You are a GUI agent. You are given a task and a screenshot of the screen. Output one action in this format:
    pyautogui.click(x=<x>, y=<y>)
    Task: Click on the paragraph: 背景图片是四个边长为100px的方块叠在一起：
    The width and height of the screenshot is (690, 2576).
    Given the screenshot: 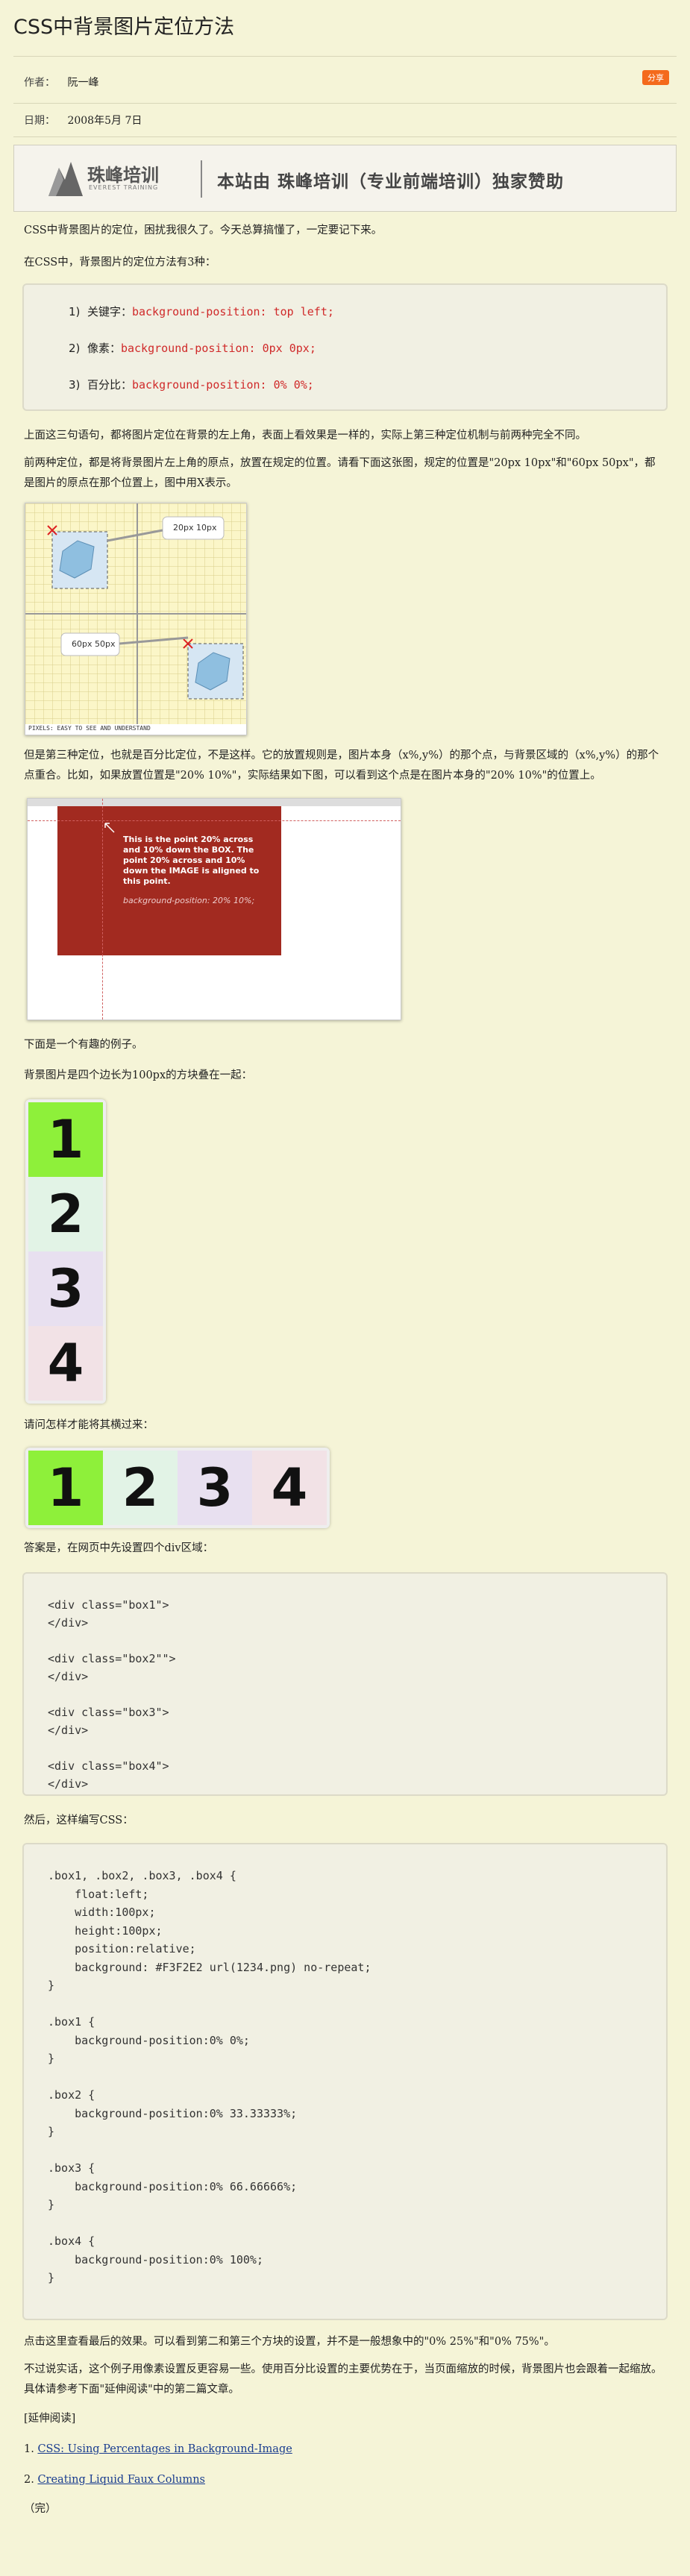 What is the action you would take?
    pyautogui.click(x=138, y=1075)
    